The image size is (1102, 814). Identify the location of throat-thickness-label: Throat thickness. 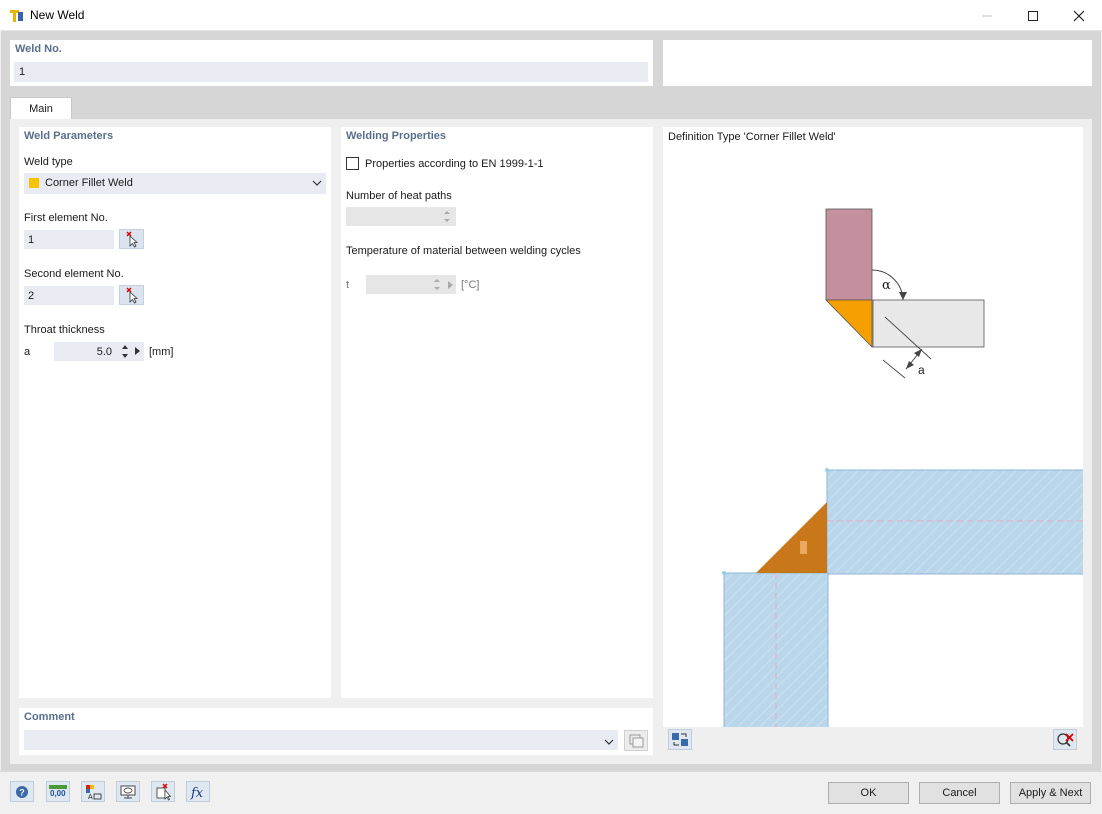
(64, 330).